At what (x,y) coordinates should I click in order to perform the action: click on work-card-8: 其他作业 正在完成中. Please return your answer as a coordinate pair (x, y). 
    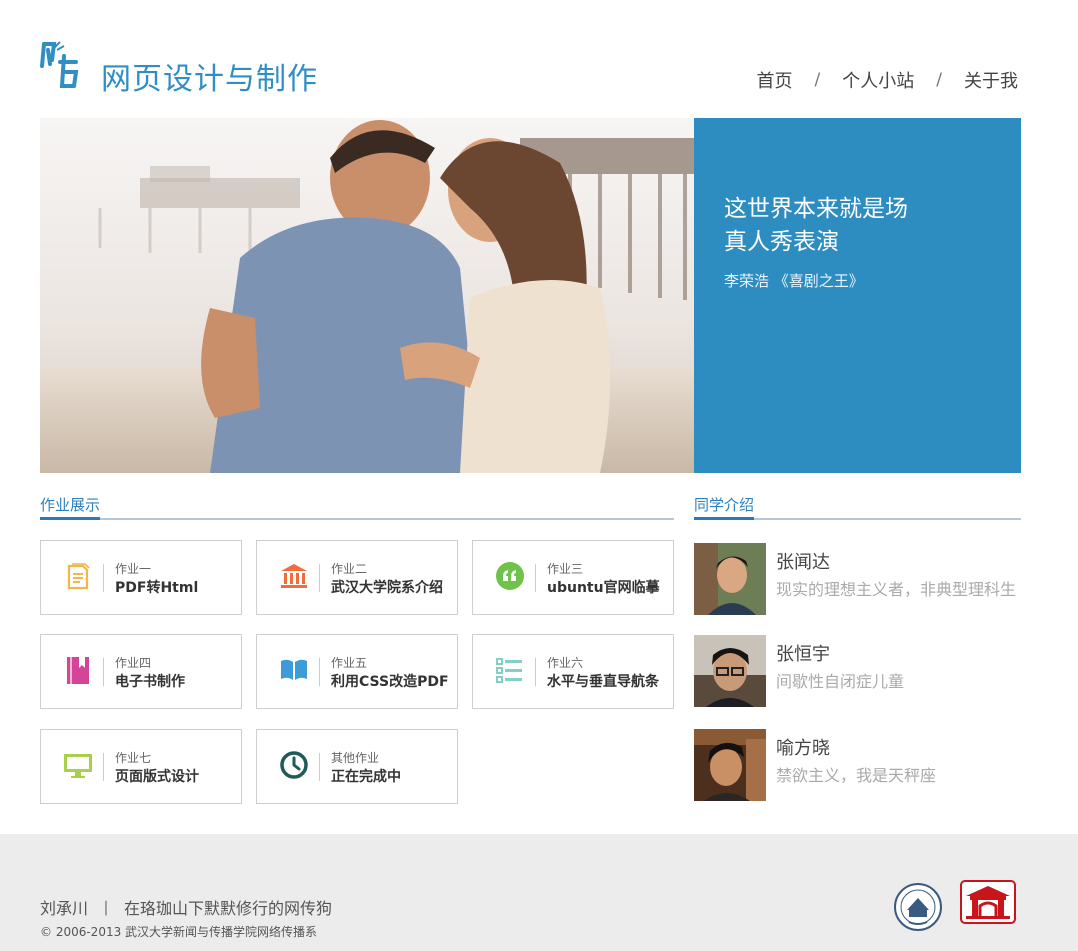
    Looking at the image, I should click on (357, 766).